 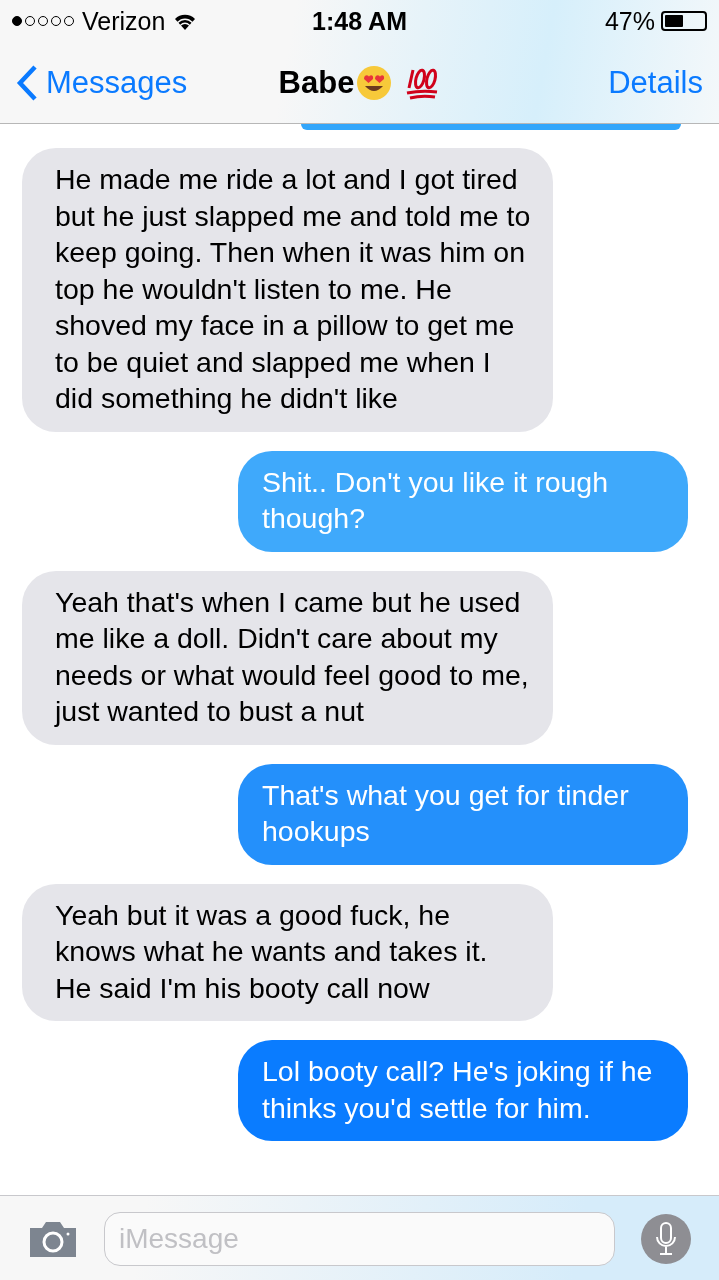 I want to click on sent-message: That's what you get for tinder hookups, so click(x=463, y=814).